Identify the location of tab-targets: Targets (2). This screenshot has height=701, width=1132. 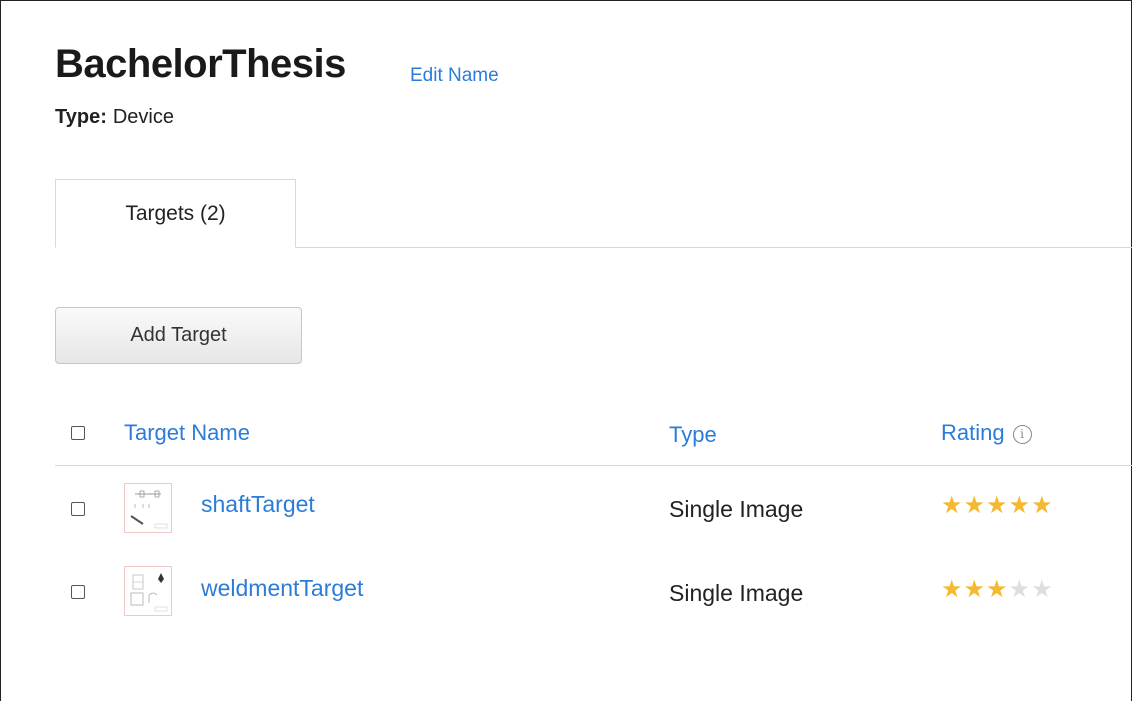
(175, 213).